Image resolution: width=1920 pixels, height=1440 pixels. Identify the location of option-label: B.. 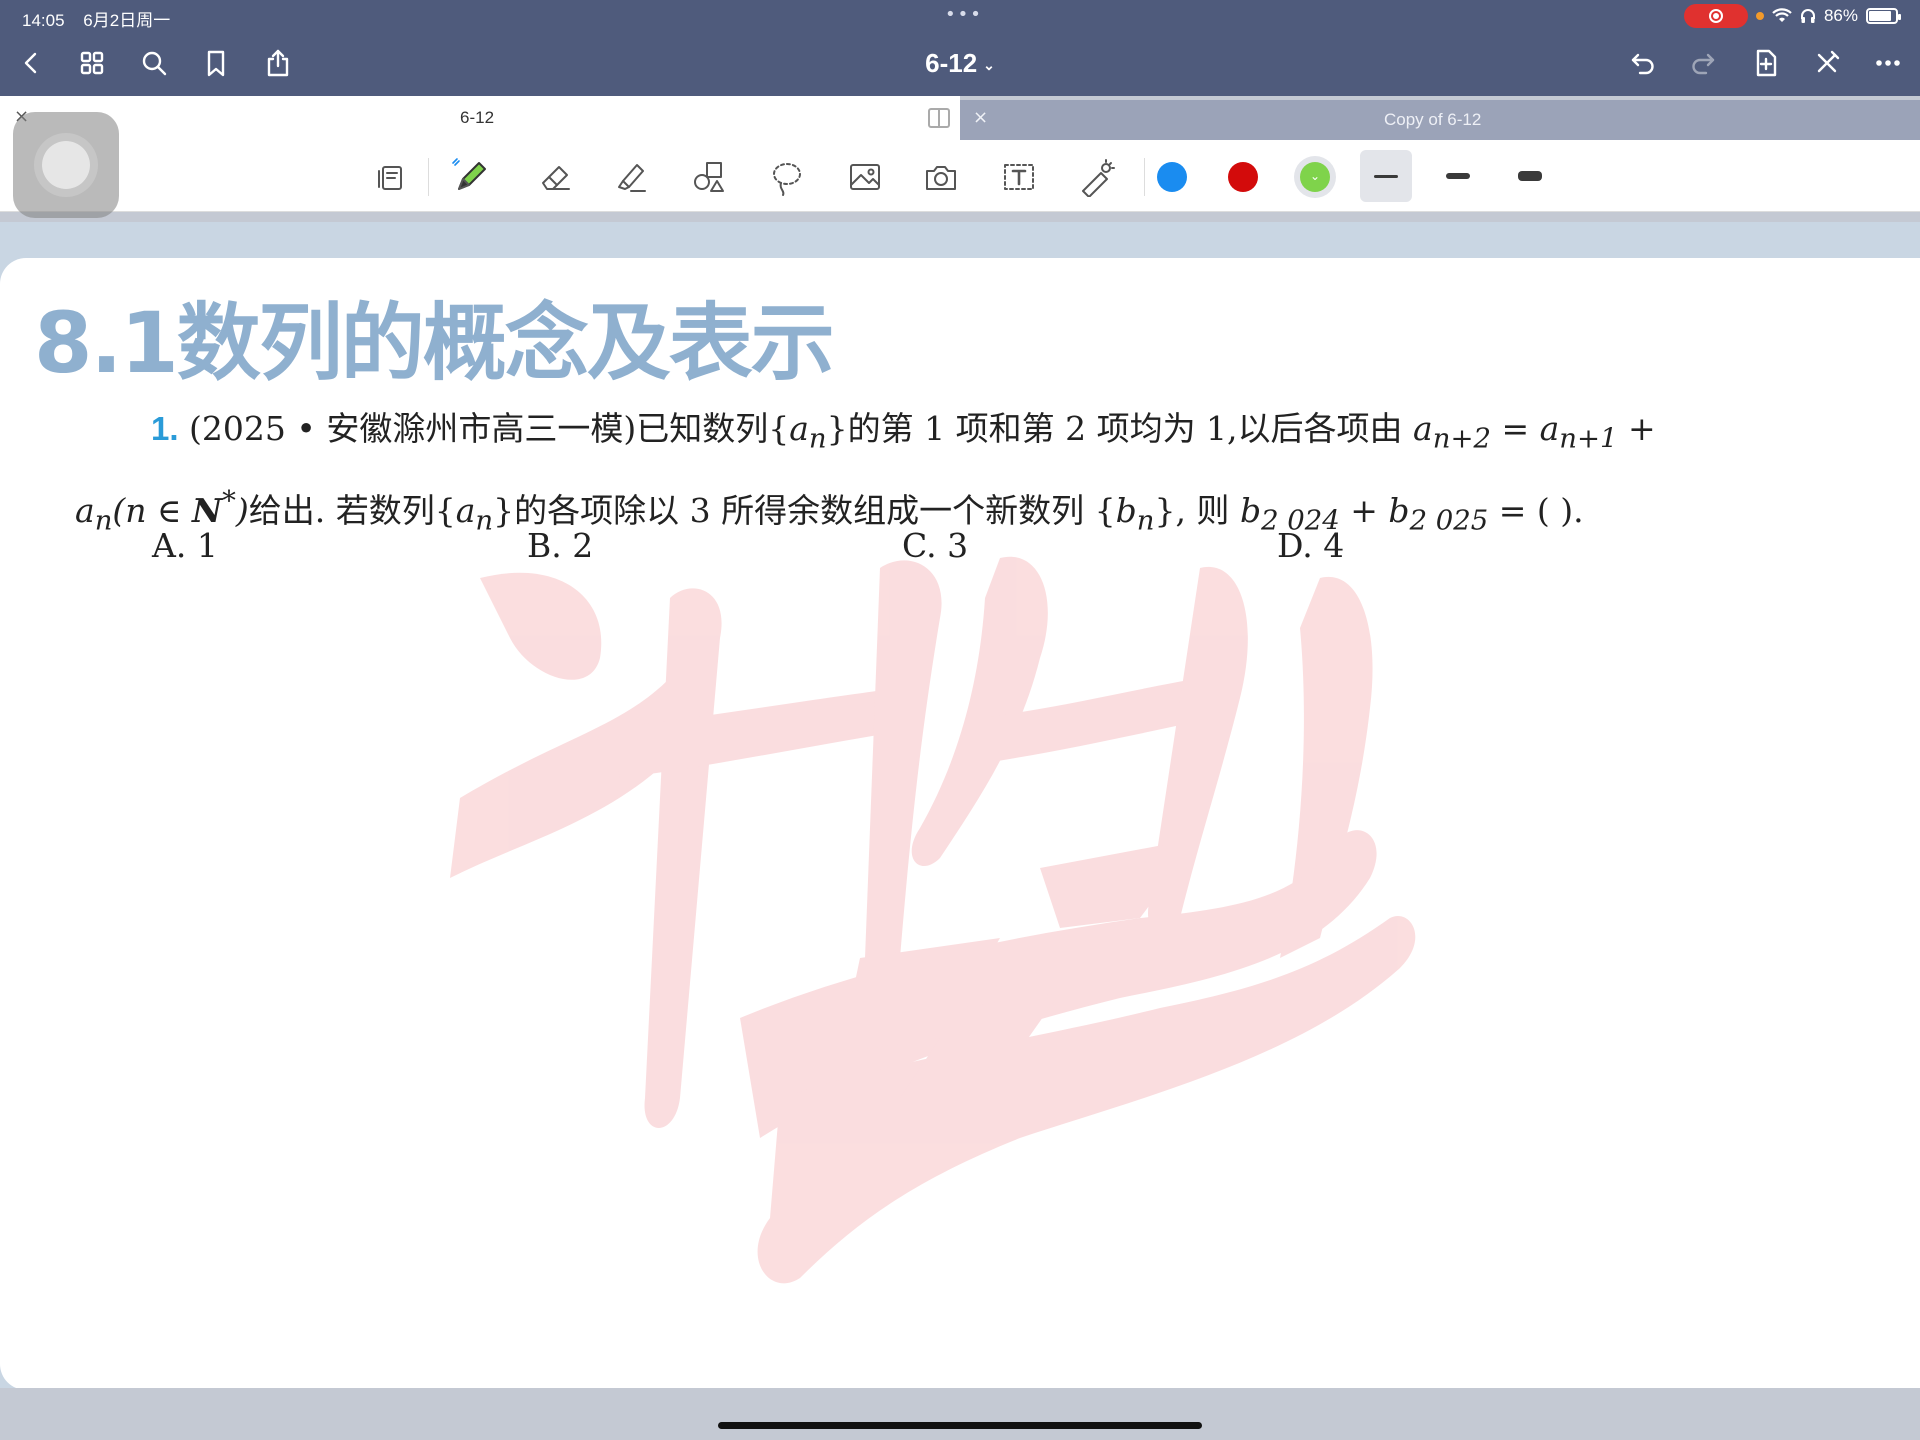
(544, 545).